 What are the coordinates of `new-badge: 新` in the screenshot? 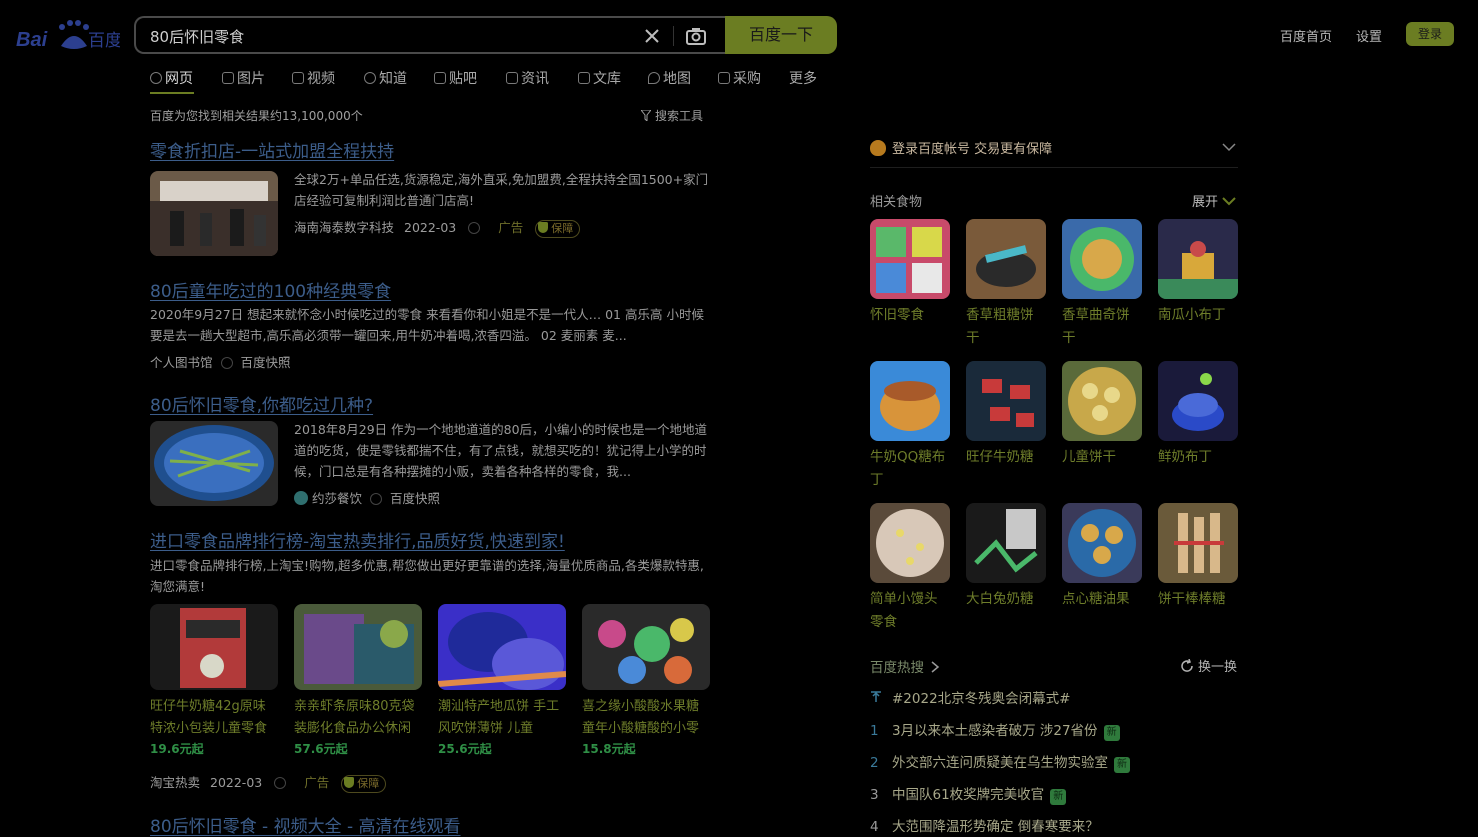 It's located at (1111, 733).